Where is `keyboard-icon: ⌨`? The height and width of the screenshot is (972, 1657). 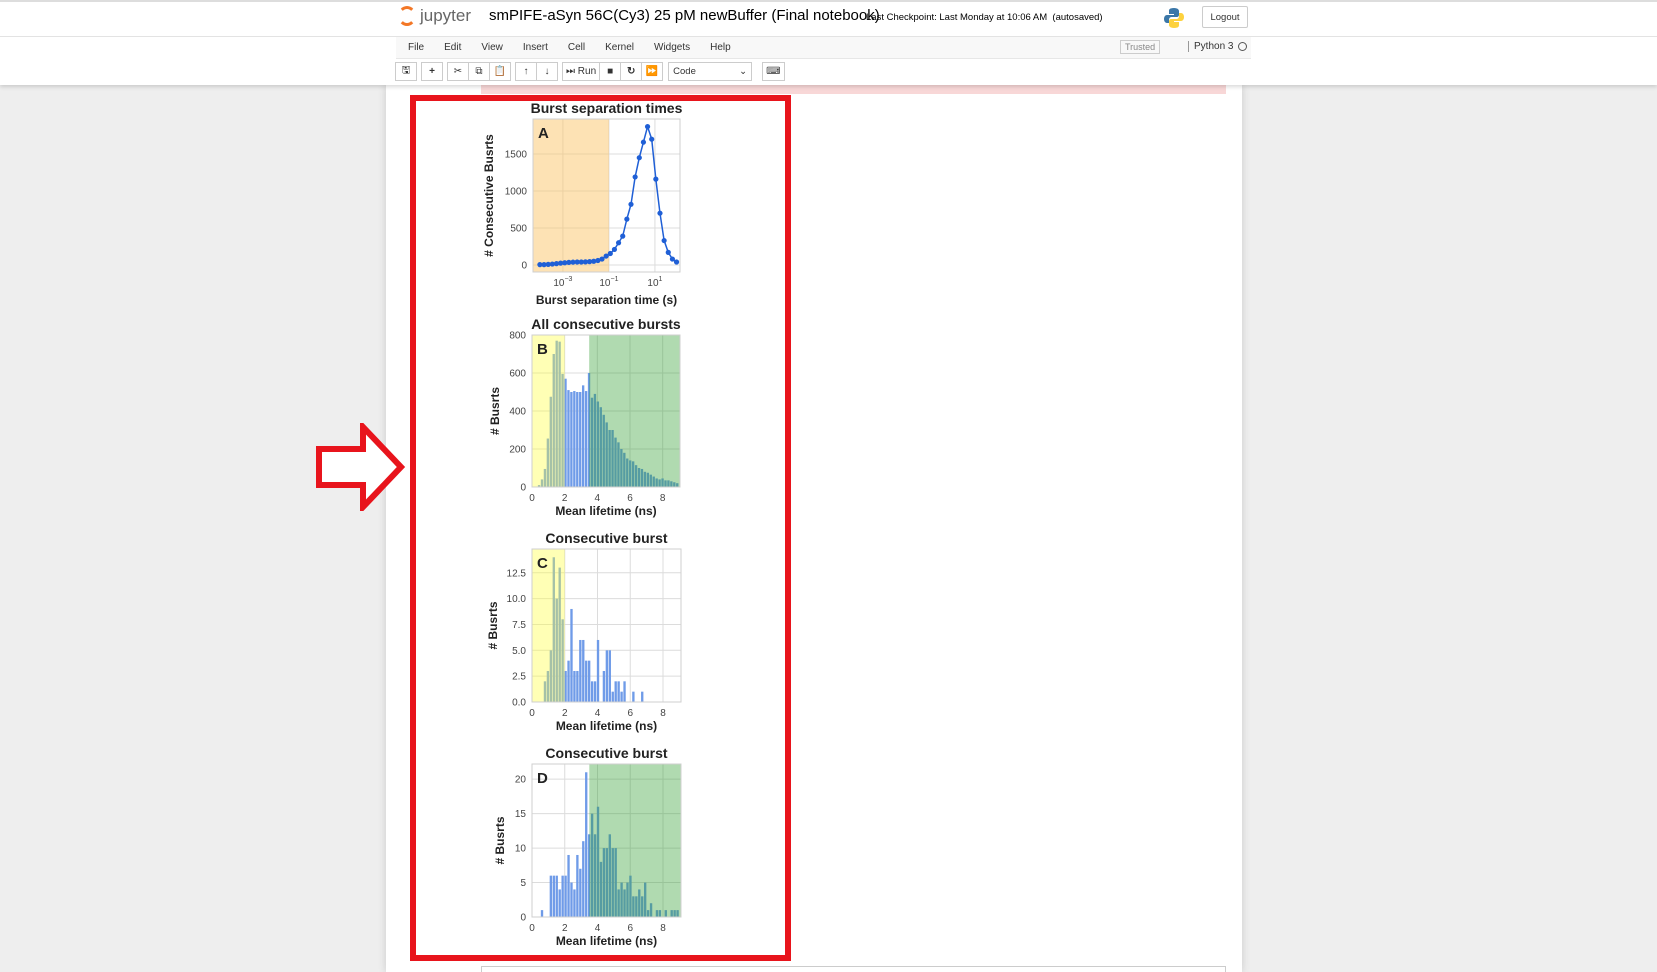 keyboard-icon: ⌨ is located at coordinates (773, 71).